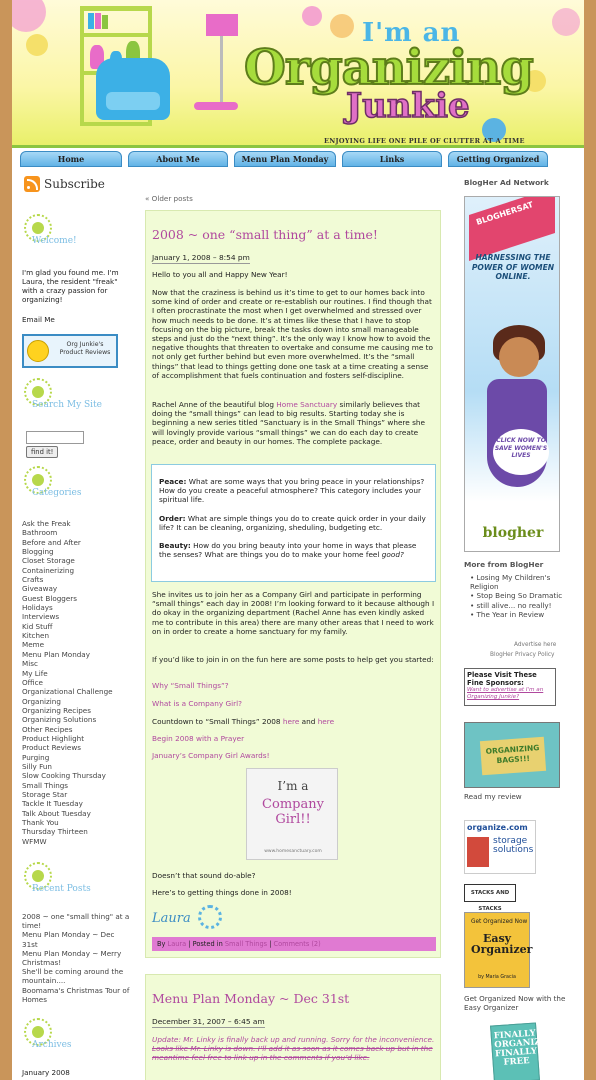  What do you see at coordinates (294, 703) in the screenshot?
I see `company-girl-link: What is a Company Girl?` at bounding box center [294, 703].